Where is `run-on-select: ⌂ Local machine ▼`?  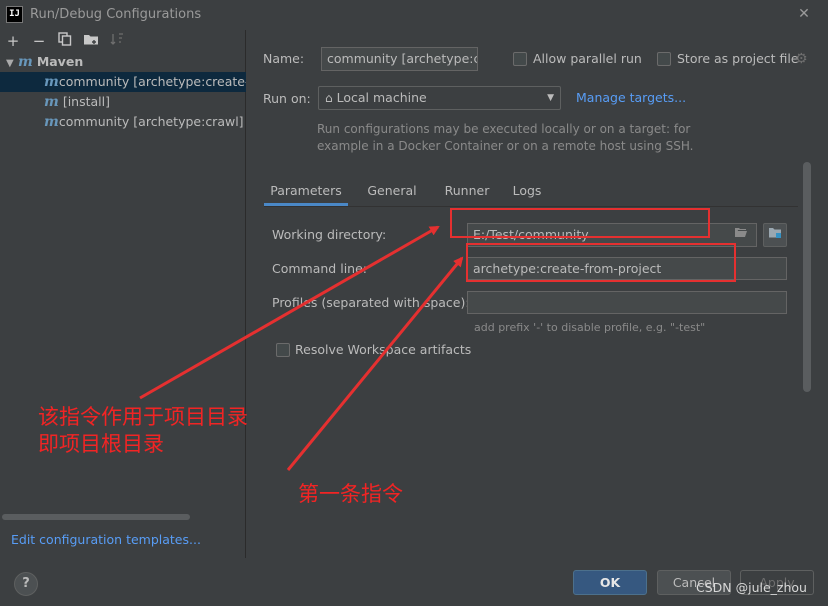
run-on-select: ⌂ Local machine ▼ is located at coordinates (439, 98).